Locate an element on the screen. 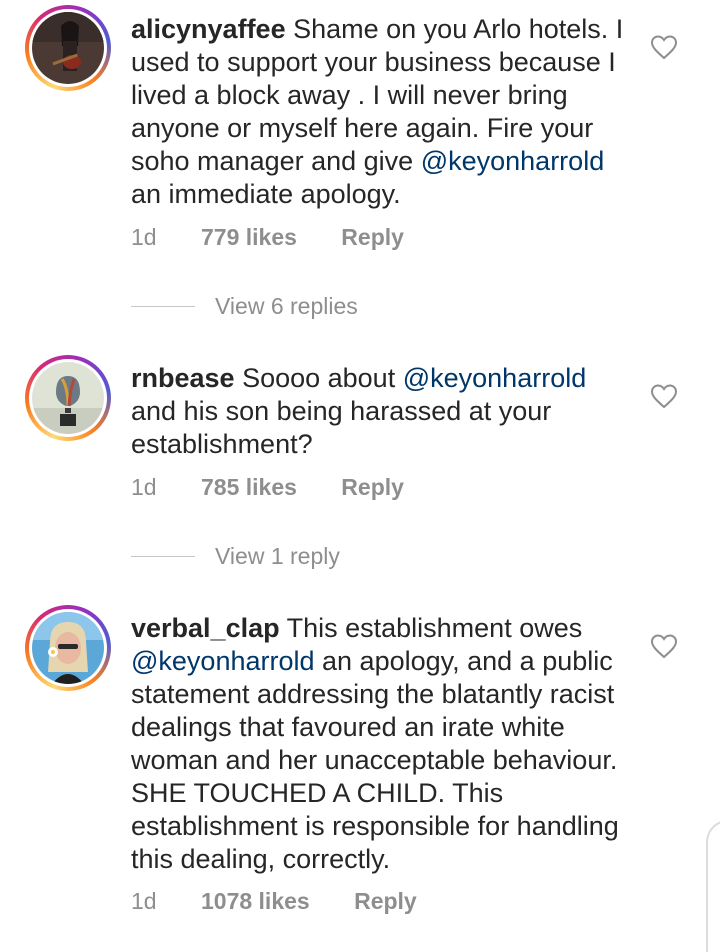 This screenshot has height=952, width=720. screen-edge-overlay is located at coordinates (713, 886).